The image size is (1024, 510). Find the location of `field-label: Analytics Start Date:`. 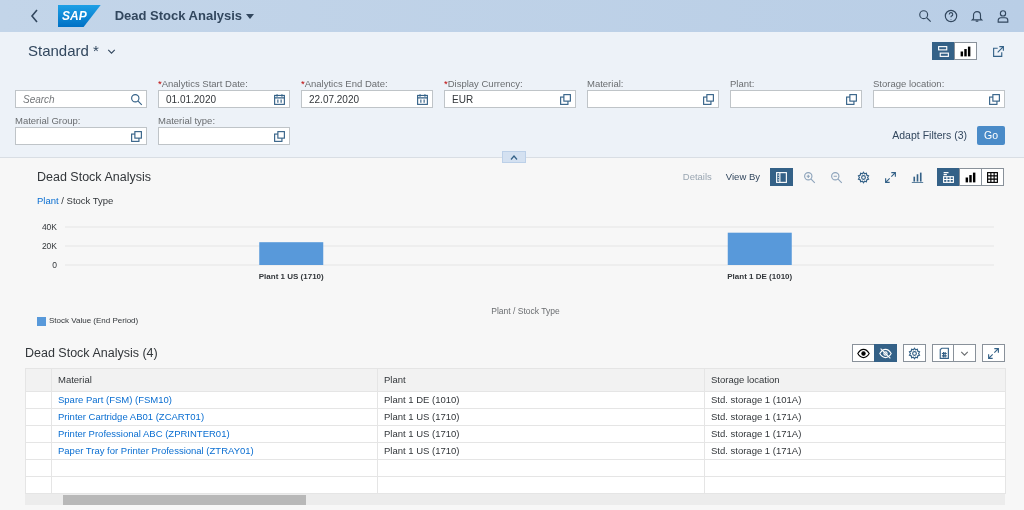

field-label: Analytics Start Date: is located at coordinates (204, 83).